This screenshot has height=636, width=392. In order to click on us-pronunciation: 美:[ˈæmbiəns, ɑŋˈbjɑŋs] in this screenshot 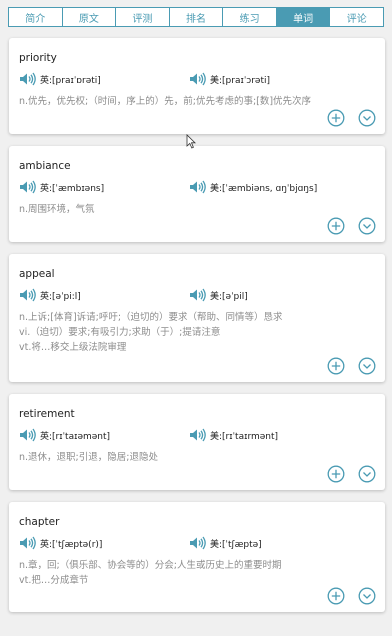, I will do `click(253, 187)`.